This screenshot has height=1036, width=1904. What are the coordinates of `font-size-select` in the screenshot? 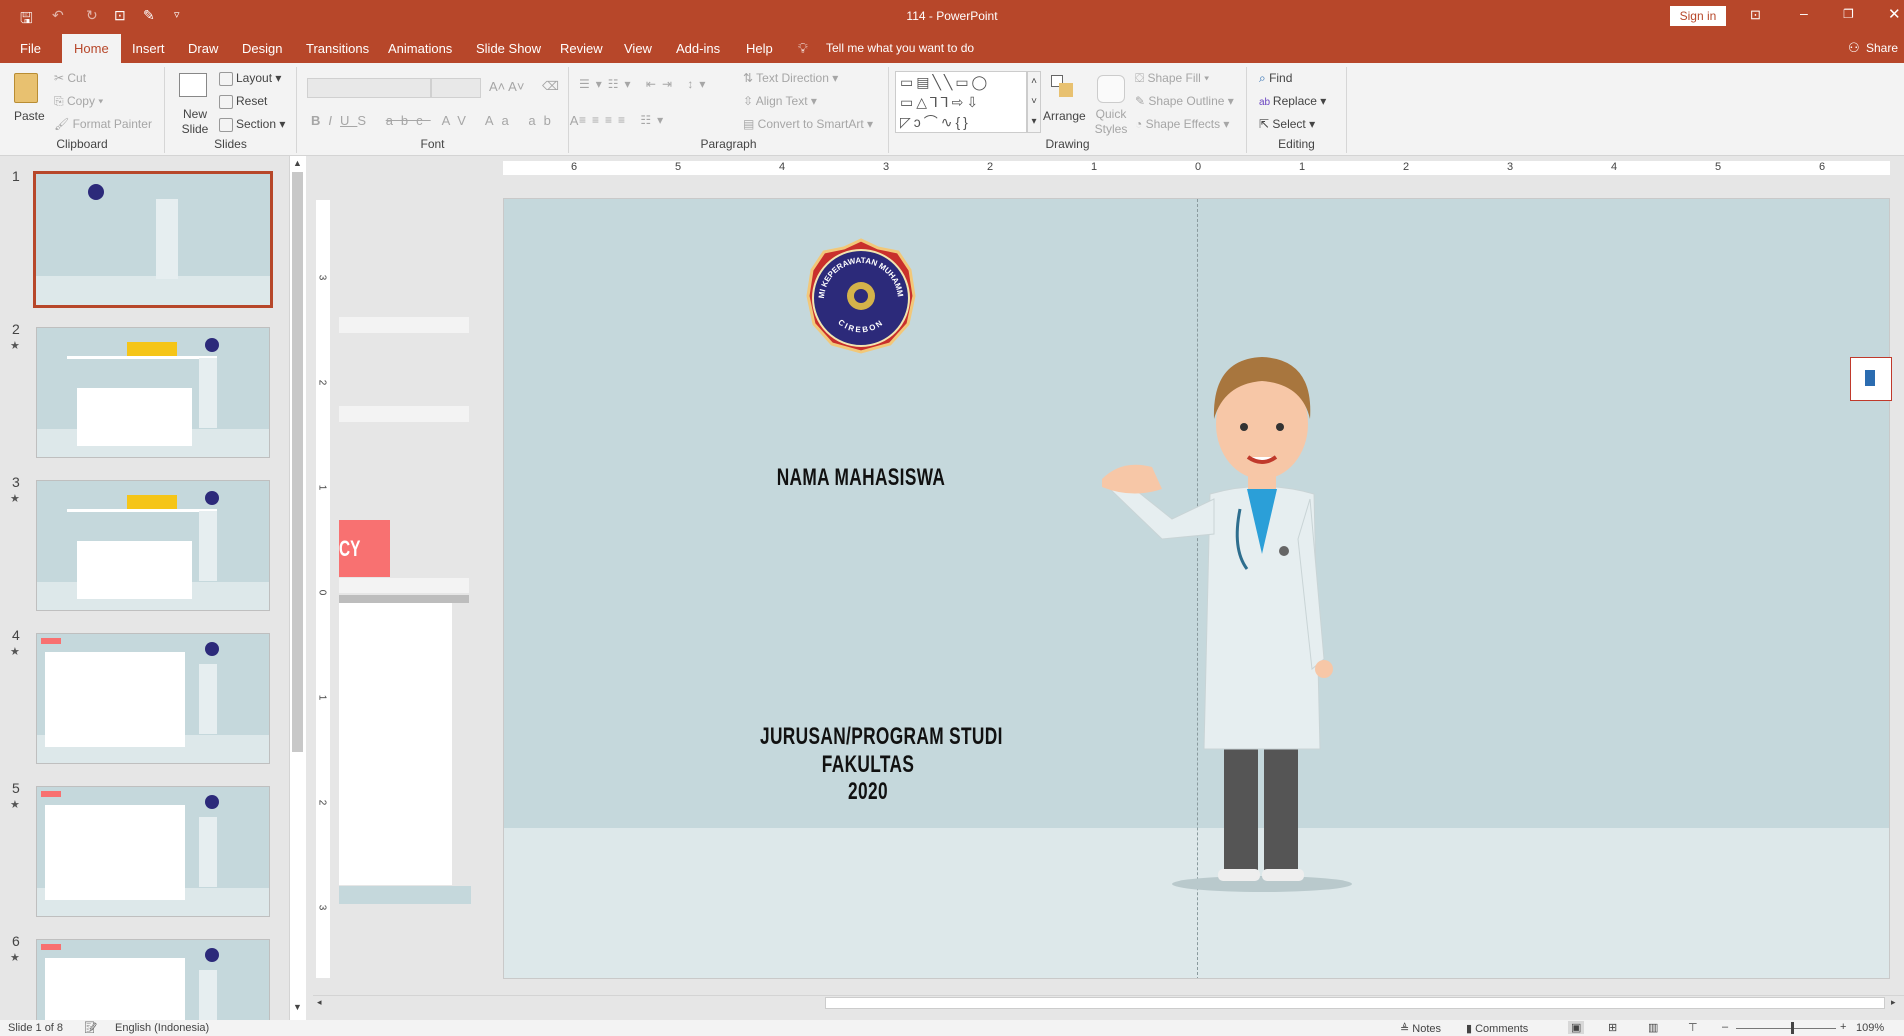 It's located at (456, 88).